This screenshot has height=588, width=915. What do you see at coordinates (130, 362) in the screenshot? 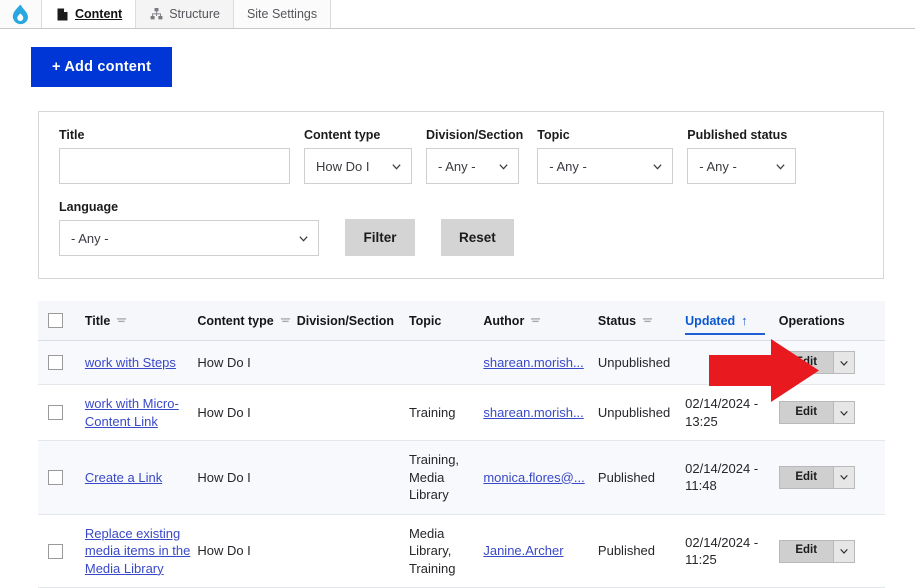
I see `row-title-link: work with Steps` at bounding box center [130, 362].